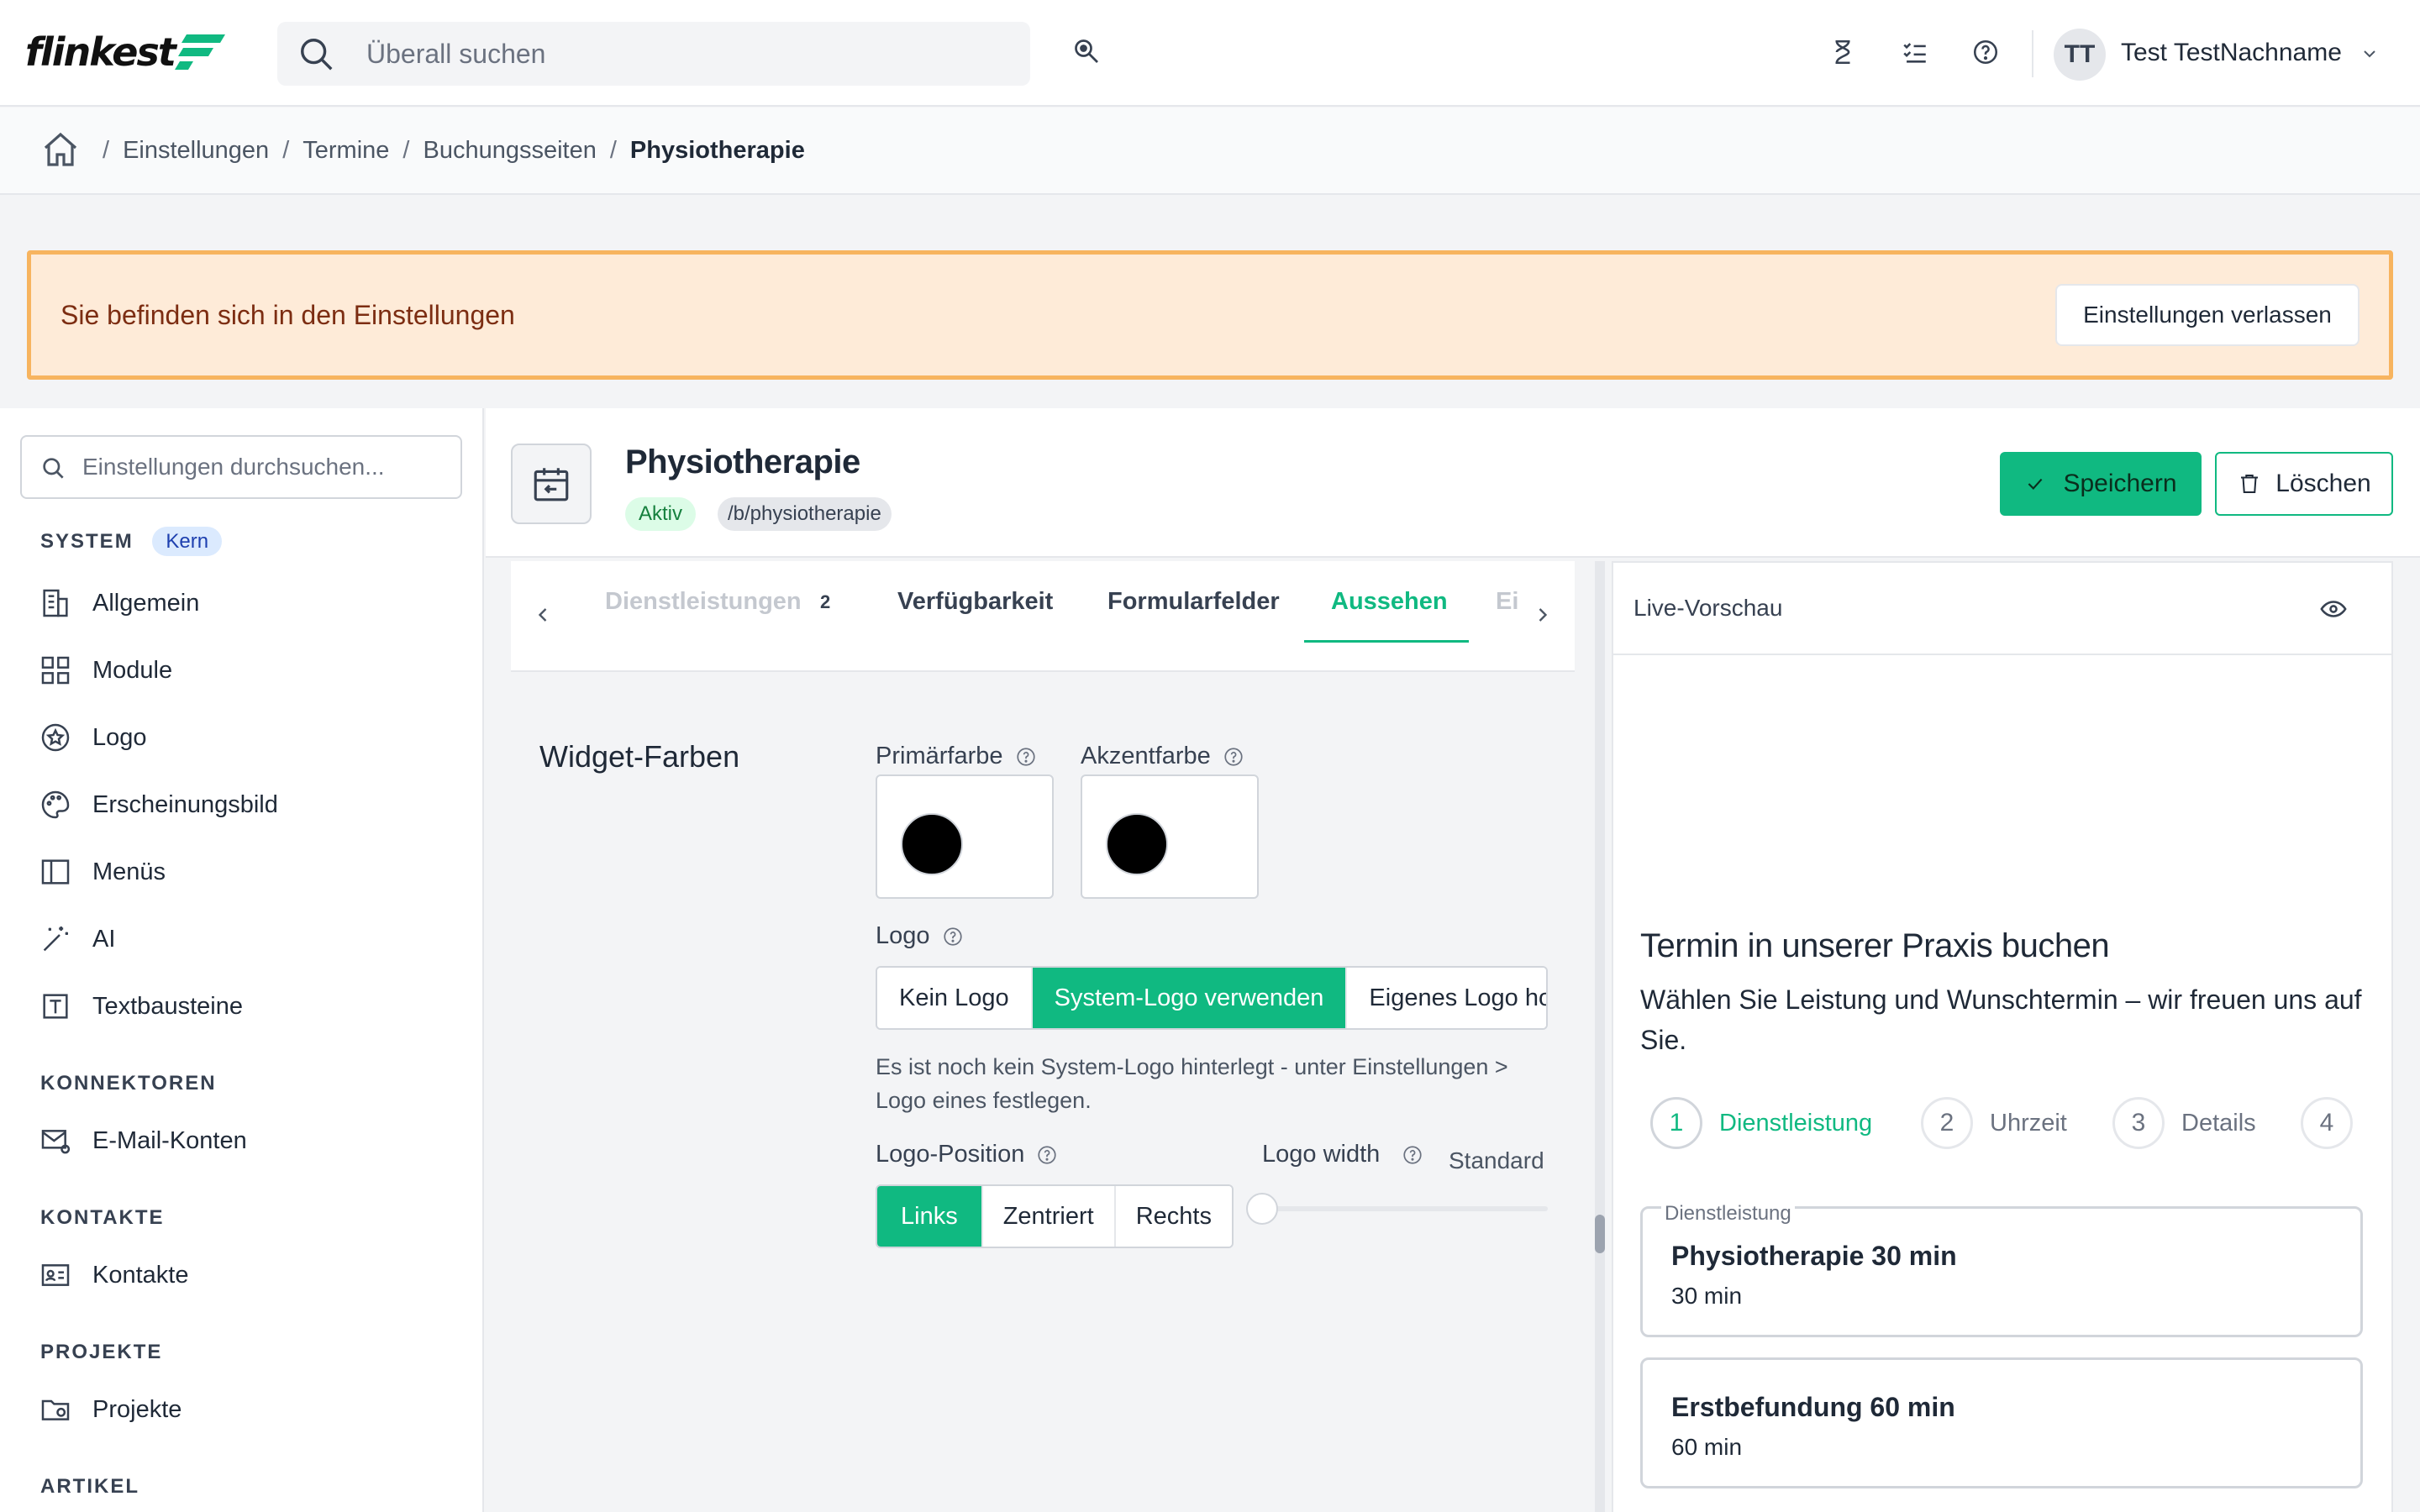 This screenshot has width=2420, height=1512. What do you see at coordinates (243, 737) in the screenshot?
I see `sidebar-item-logo: Logo` at bounding box center [243, 737].